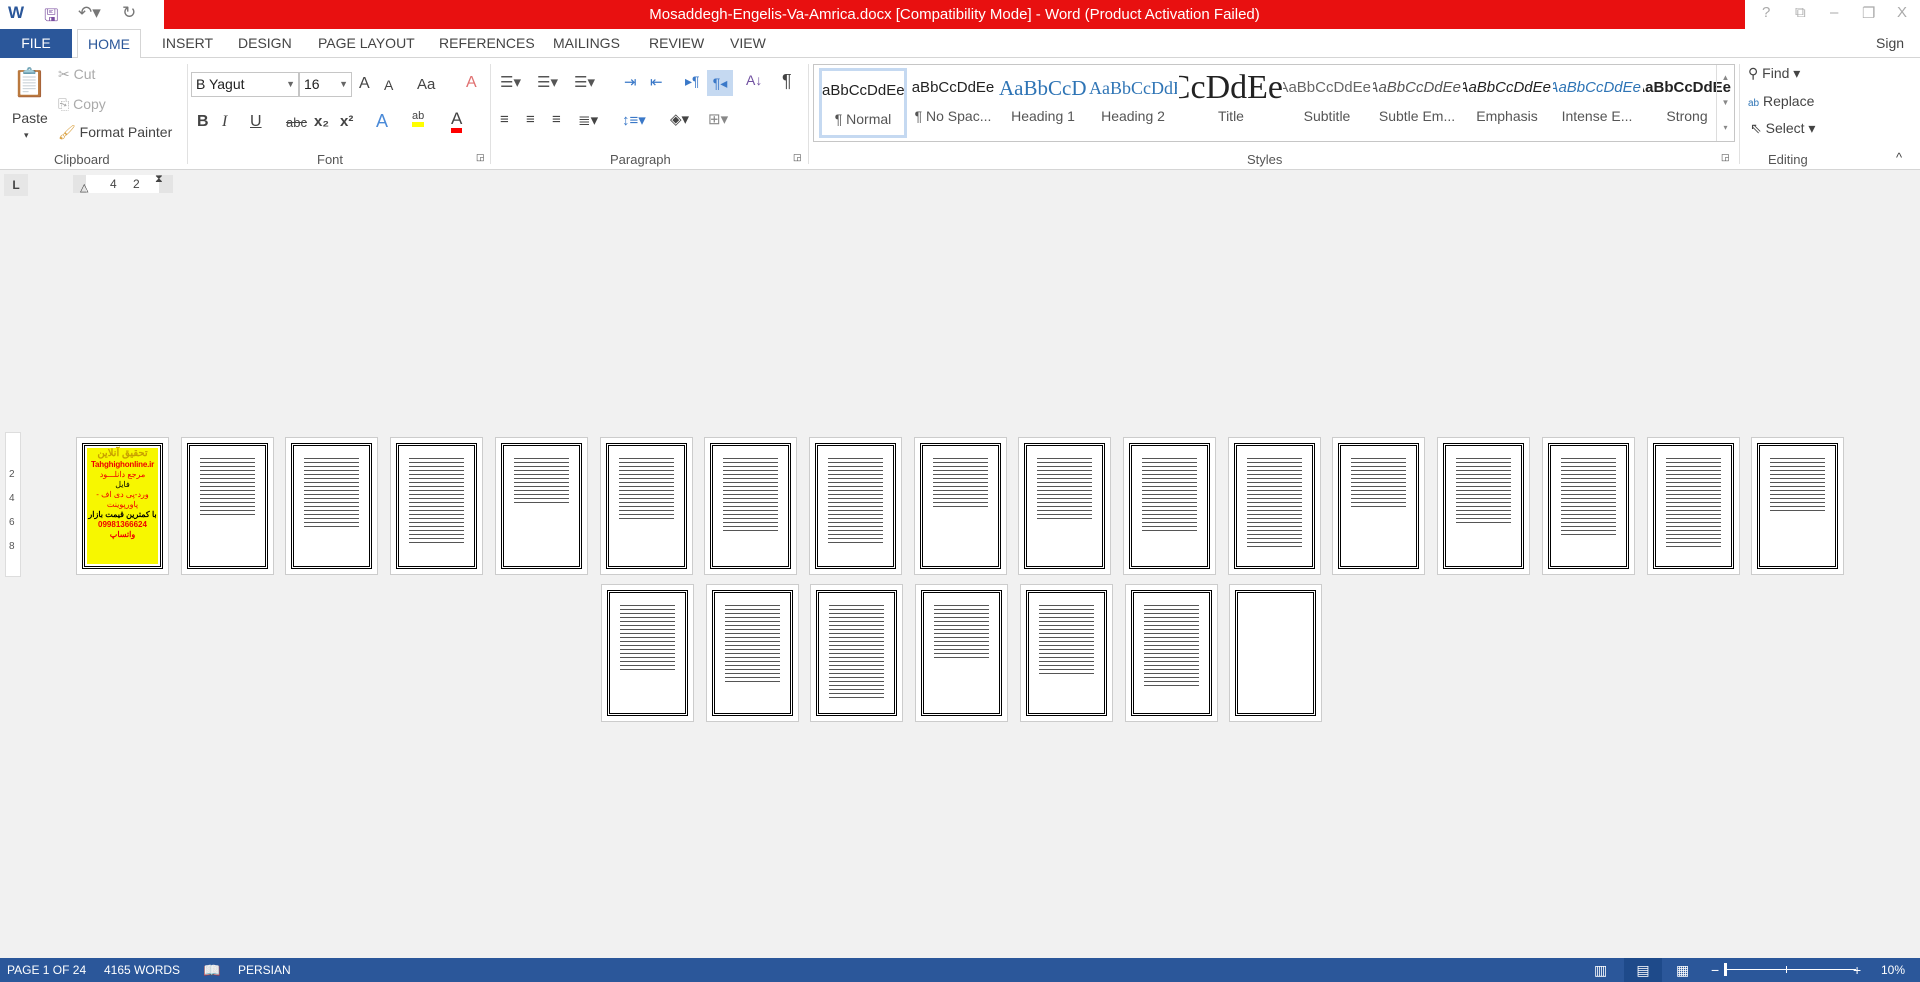  What do you see at coordinates (382, 121) in the screenshot?
I see `text-effects-button: A` at bounding box center [382, 121].